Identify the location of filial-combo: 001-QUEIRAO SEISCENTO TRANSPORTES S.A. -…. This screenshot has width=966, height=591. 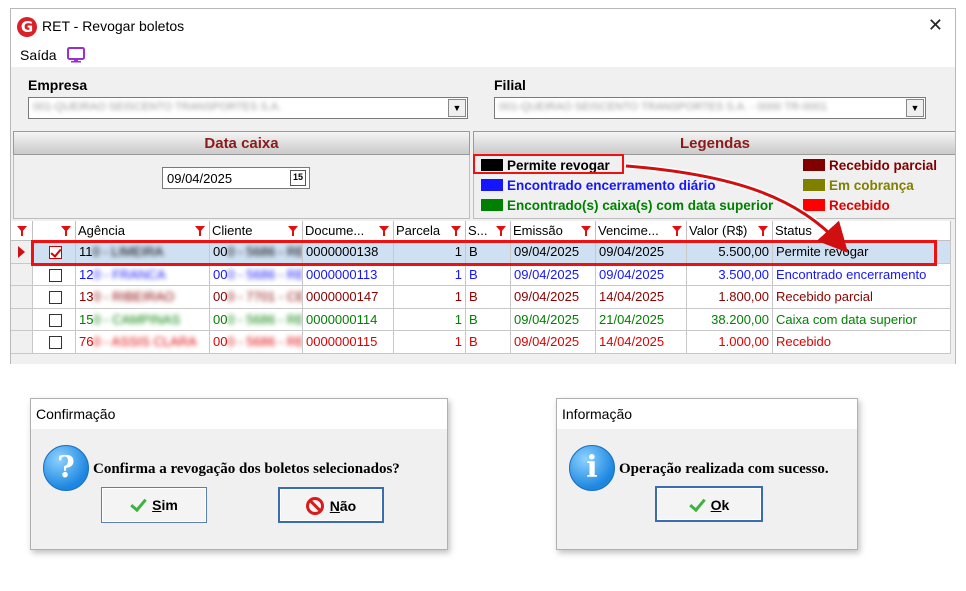
(710, 108).